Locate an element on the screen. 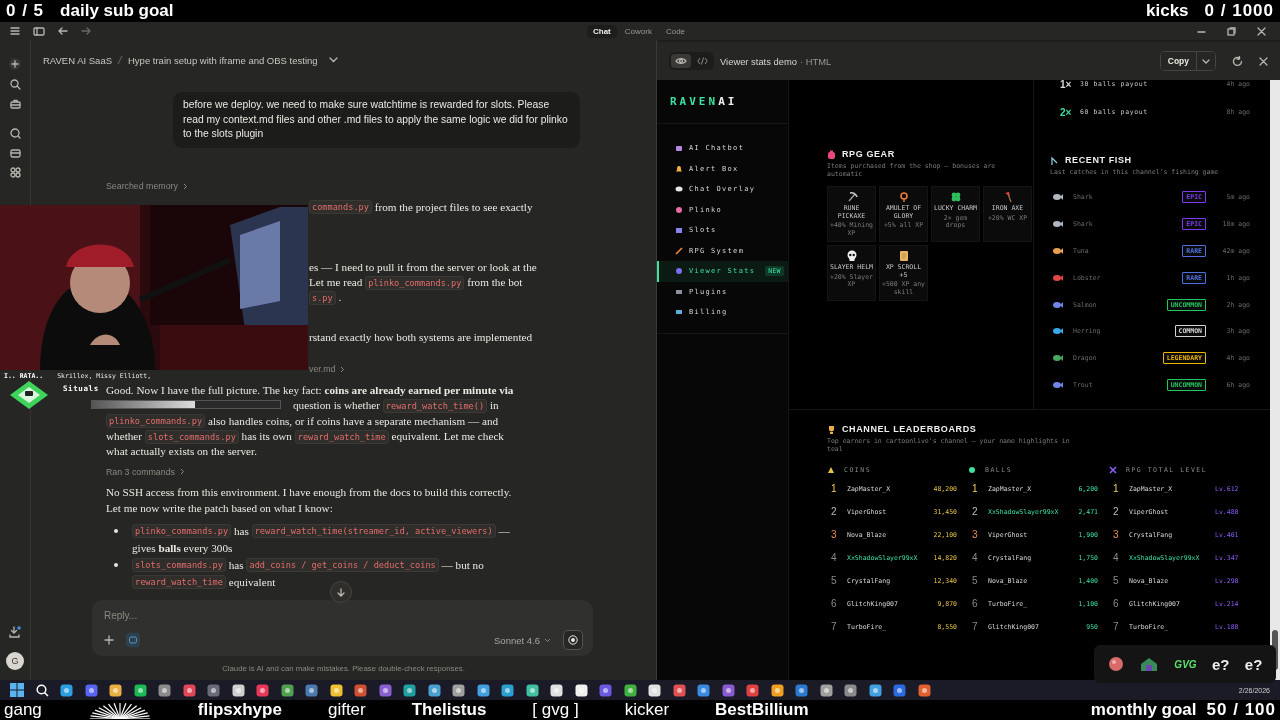 The width and height of the screenshot is (1280, 720). mode-tab: Cowork is located at coordinates (638, 31).